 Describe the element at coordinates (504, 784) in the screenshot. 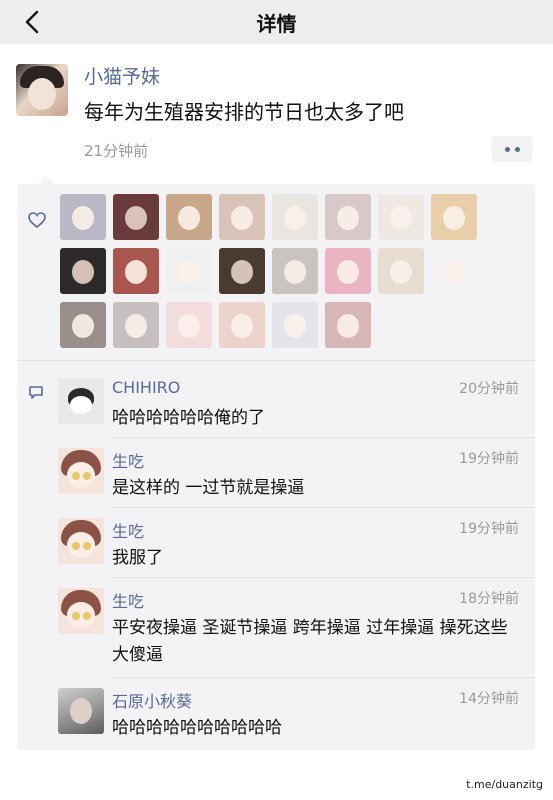

I see `watermark: t.me/duanzitg` at that location.